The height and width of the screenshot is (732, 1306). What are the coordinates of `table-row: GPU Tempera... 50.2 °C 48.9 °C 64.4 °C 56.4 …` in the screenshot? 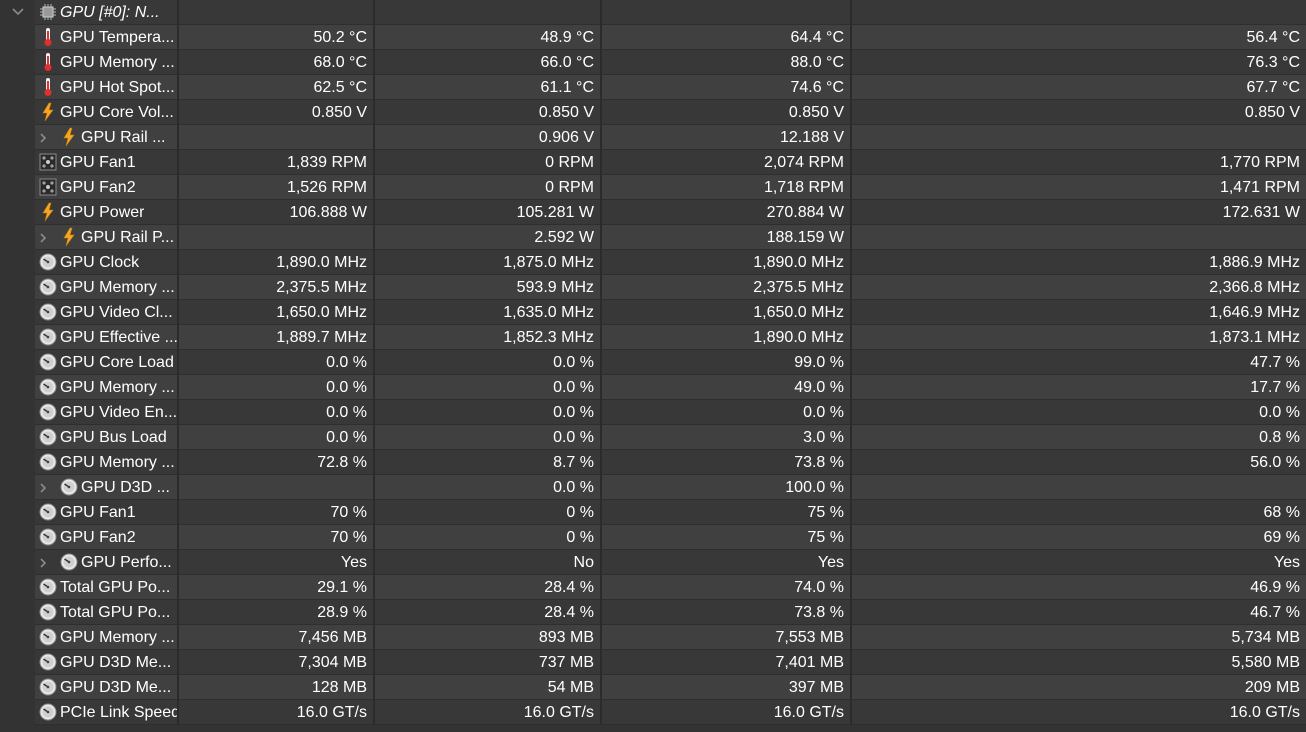 It's located at (653, 37).